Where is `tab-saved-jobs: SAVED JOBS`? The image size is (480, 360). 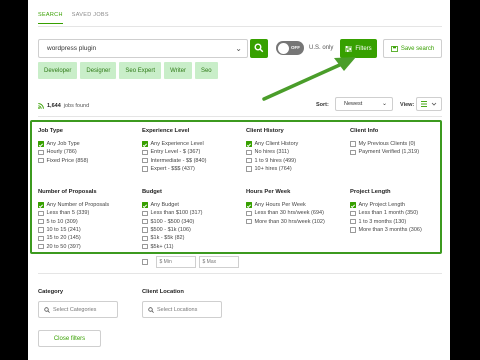 tab-saved-jobs: SAVED JOBS is located at coordinates (90, 18).